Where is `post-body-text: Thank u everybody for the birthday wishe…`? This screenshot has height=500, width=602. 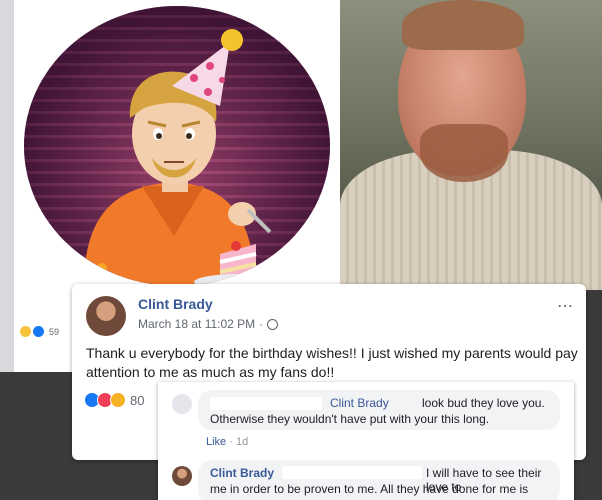
post-body-text: Thank u everybody for the birthday wishe… is located at coordinates (332, 362).